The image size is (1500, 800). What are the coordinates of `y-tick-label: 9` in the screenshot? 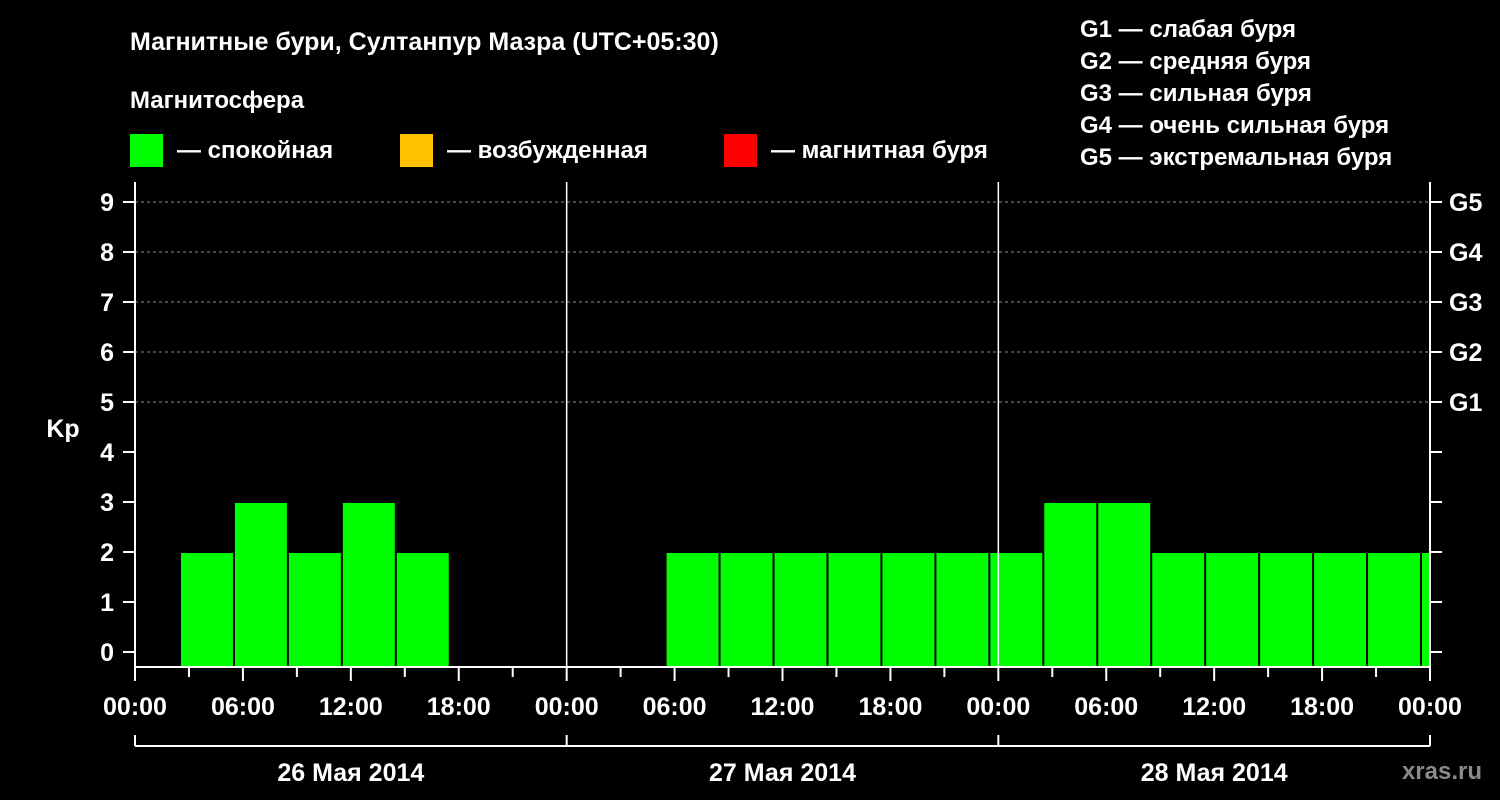 It's located at (107, 203).